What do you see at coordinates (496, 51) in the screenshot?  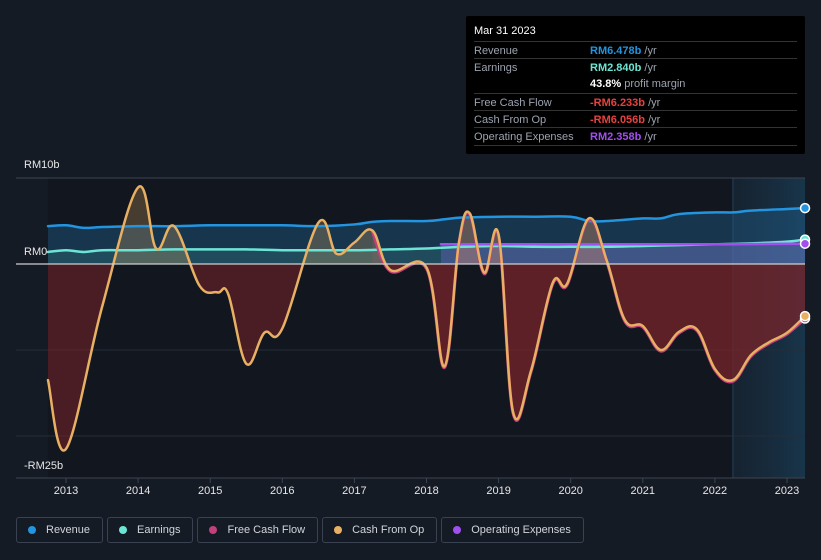 I see `tooltip-label: Revenue` at bounding box center [496, 51].